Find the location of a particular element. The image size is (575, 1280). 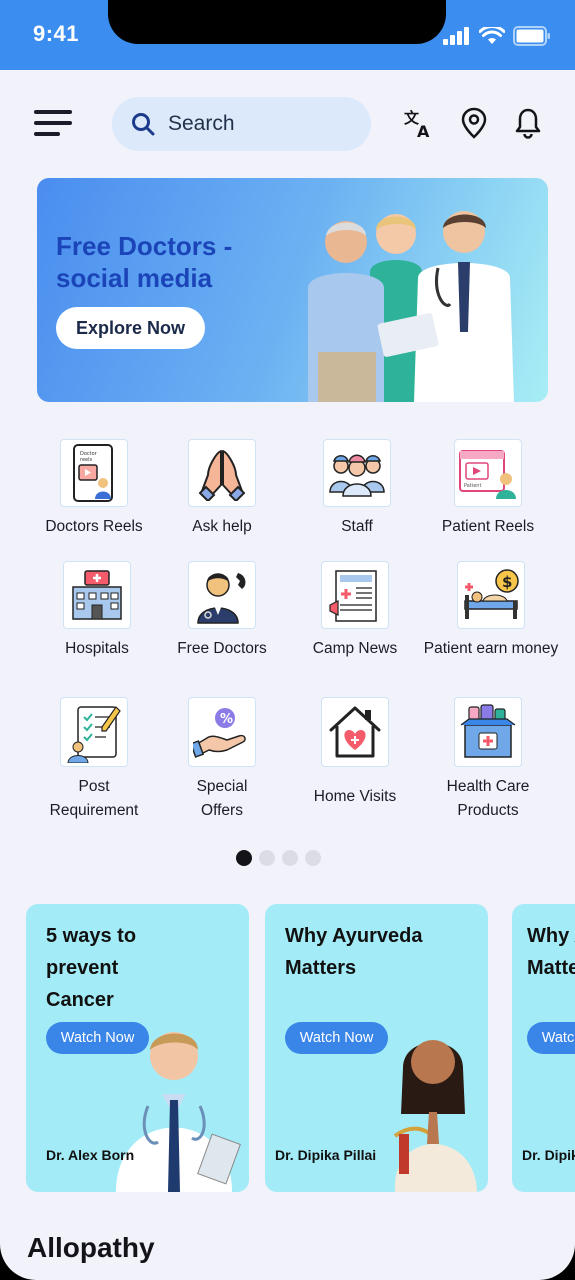

battery-icon is located at coordinates (531, 36).